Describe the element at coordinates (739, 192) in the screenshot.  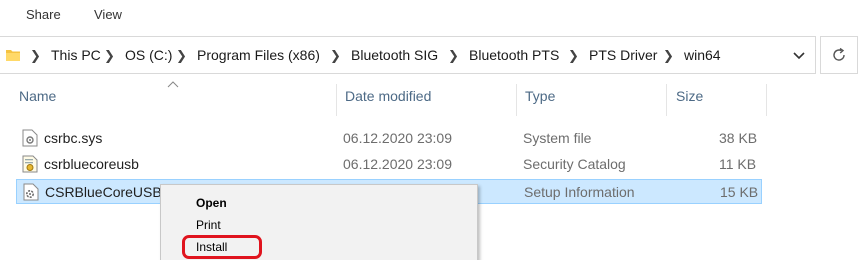
I see `file-size: 15 KB` at that location.